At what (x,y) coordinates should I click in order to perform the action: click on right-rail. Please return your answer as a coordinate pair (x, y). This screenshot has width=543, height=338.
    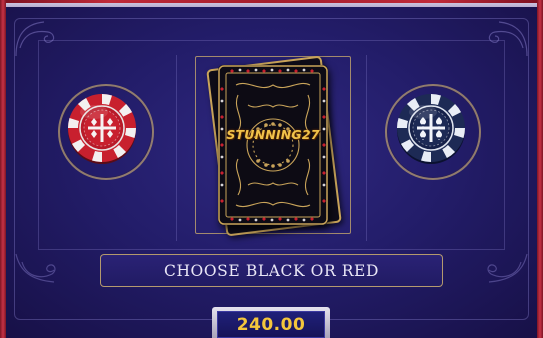
    Looking at the image, I should click on (540, 169).